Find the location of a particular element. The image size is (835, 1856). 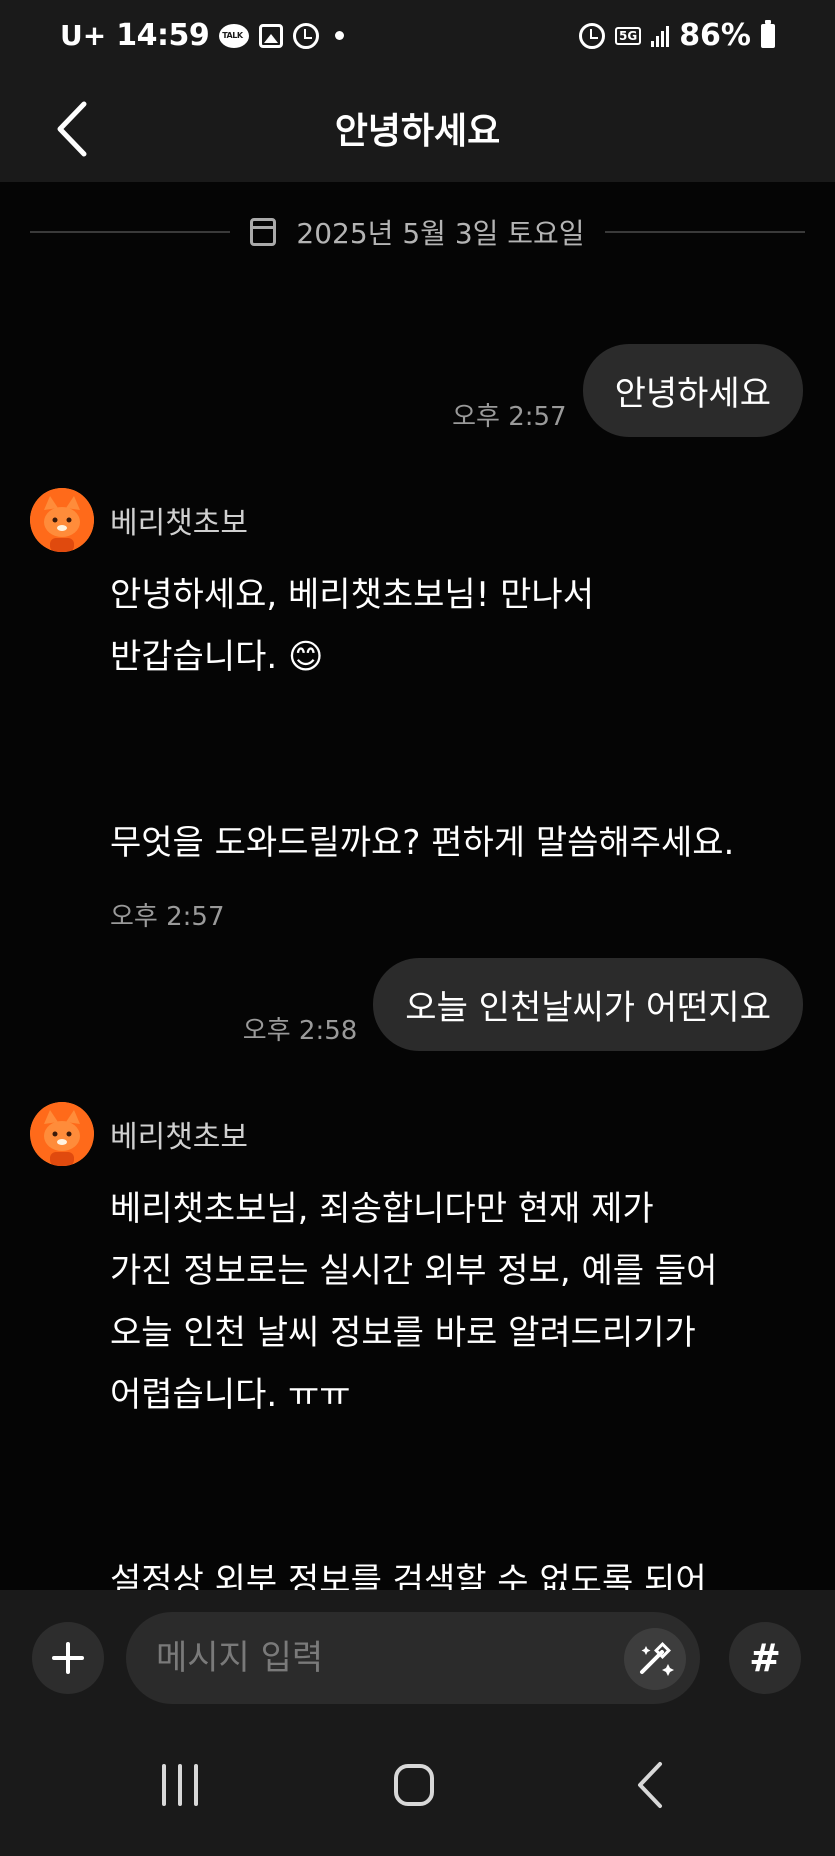

message-bubble: 오늘 인천날씨가 어떤지요 is located at coordinates (588, 1004).